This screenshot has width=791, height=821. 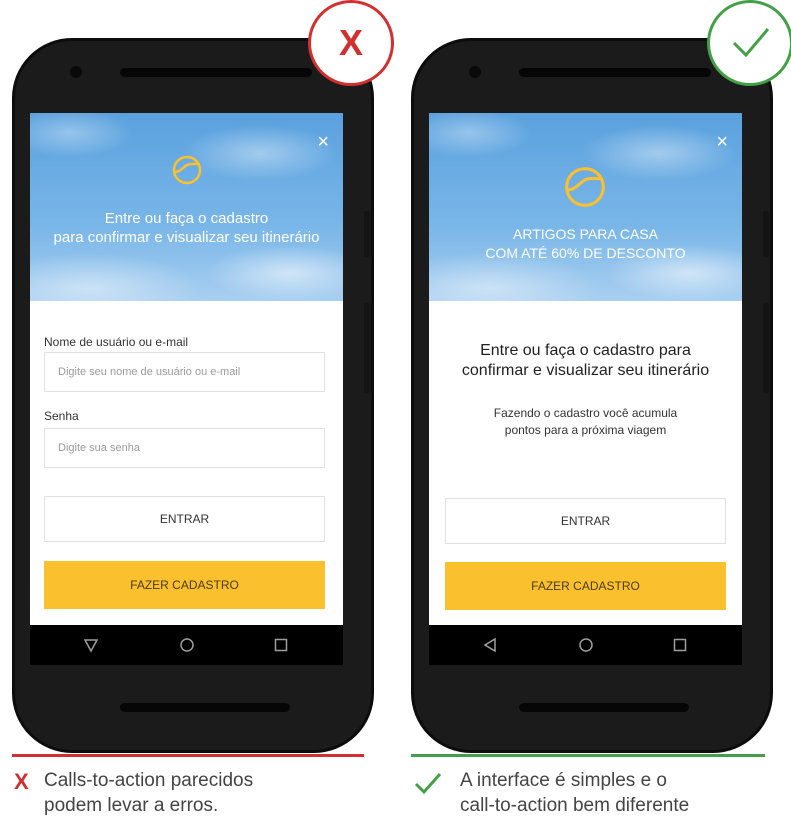 I want to click on subtitle-line2: pontos para a próxima viagem, so click(x=585, y=430).